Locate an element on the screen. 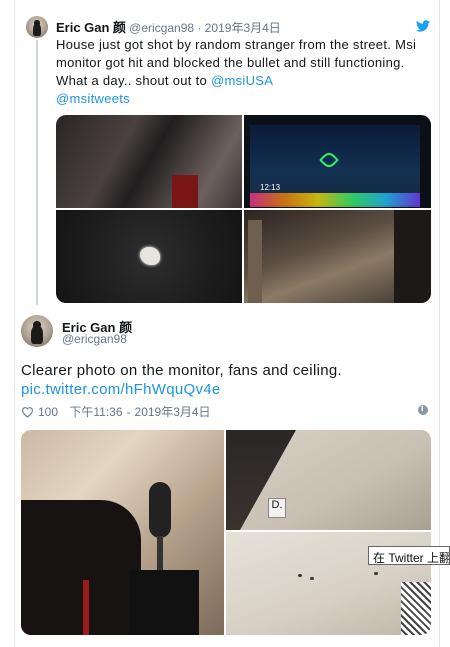  bullet-fragment-photo is located at coordinates (149, 256).